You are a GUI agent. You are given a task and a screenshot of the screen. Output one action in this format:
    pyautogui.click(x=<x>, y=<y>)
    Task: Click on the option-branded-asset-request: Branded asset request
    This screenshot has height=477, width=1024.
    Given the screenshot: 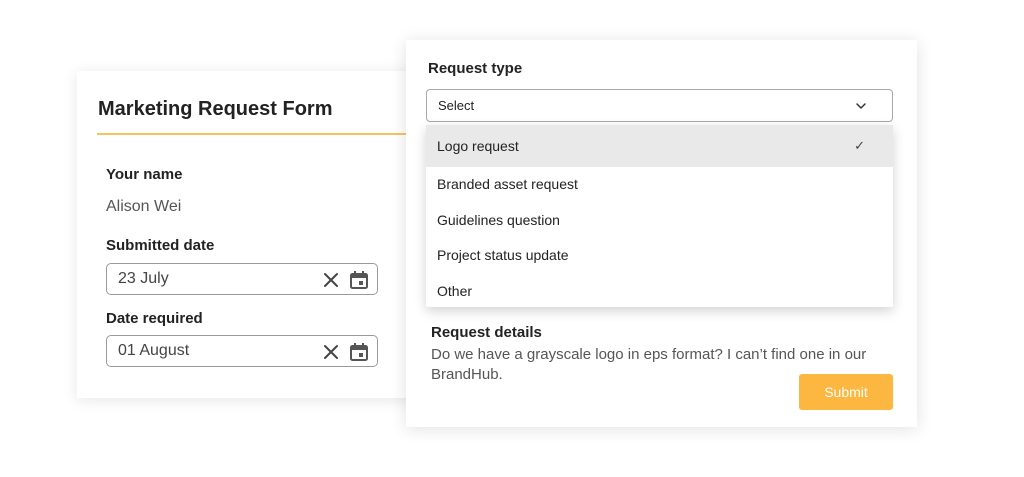 What is the action you would take?
    pyautogui.click(x=659, y=185)
    